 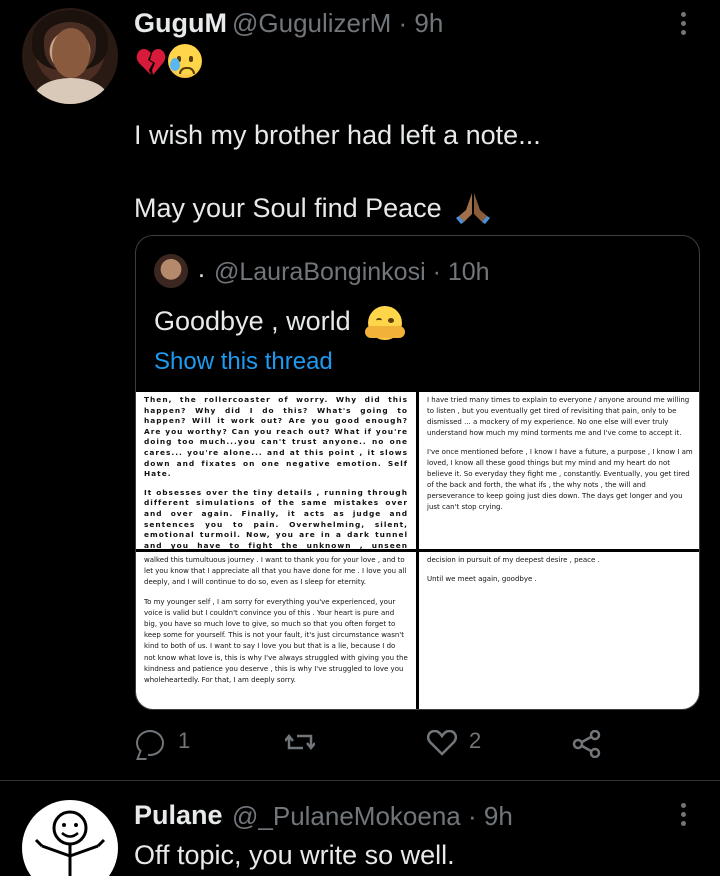 I want to click on folded-hands-icon, so click(x=473, y=208).